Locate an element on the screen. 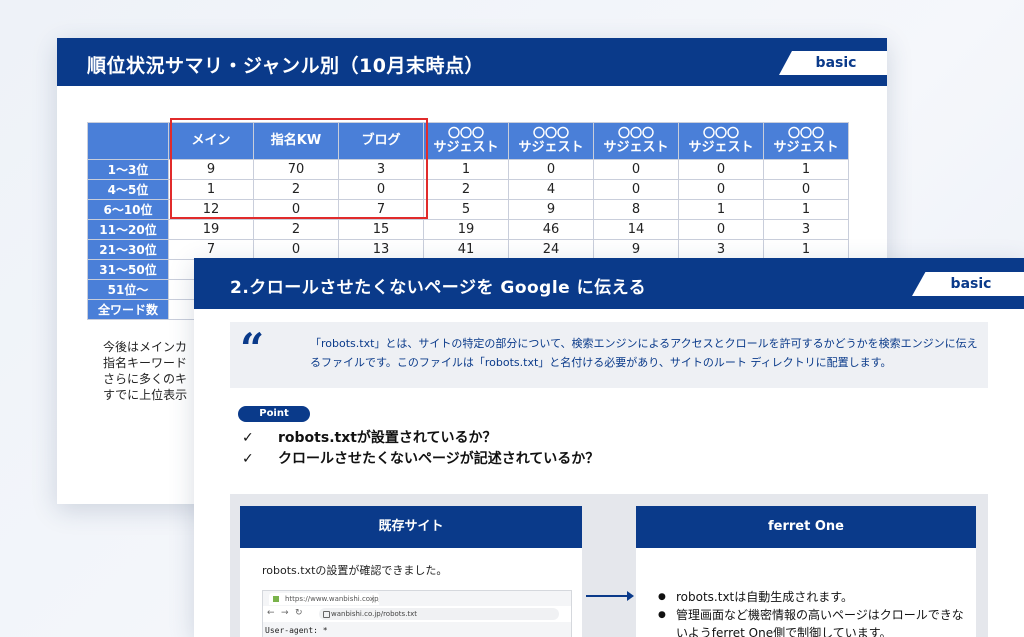 Image resolution: width=1024 pixels, height=637 pixels. url-bar: wanbishi.co.jp/robots.txt is located at coordinates (439, 614).